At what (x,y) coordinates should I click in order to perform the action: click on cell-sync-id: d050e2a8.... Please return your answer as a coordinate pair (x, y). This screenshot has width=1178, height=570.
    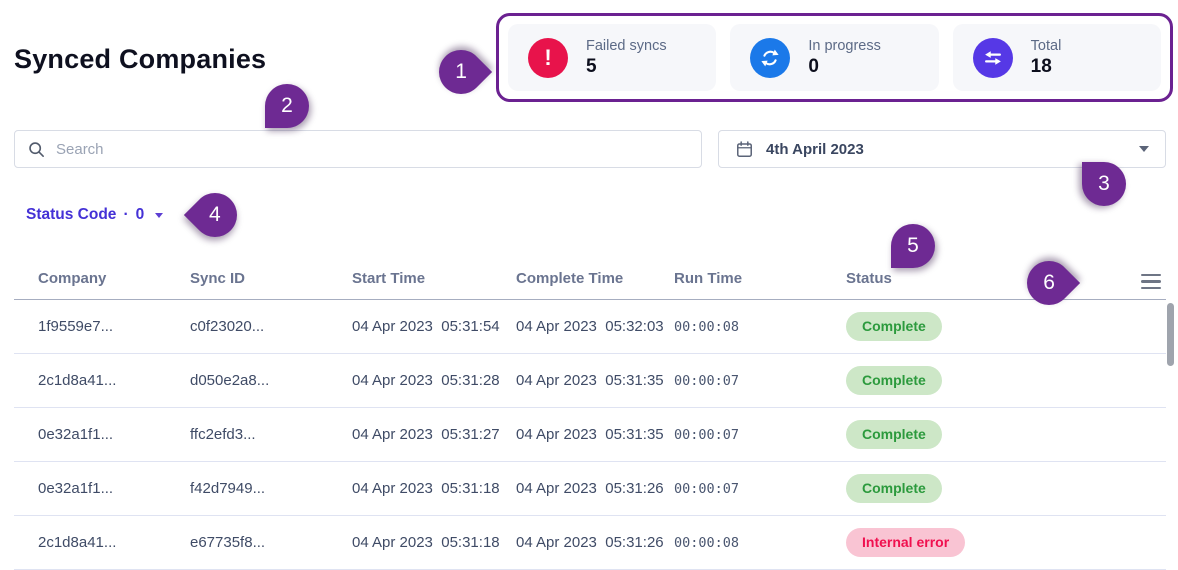
    Looking at the image, I should click on (230, 380).